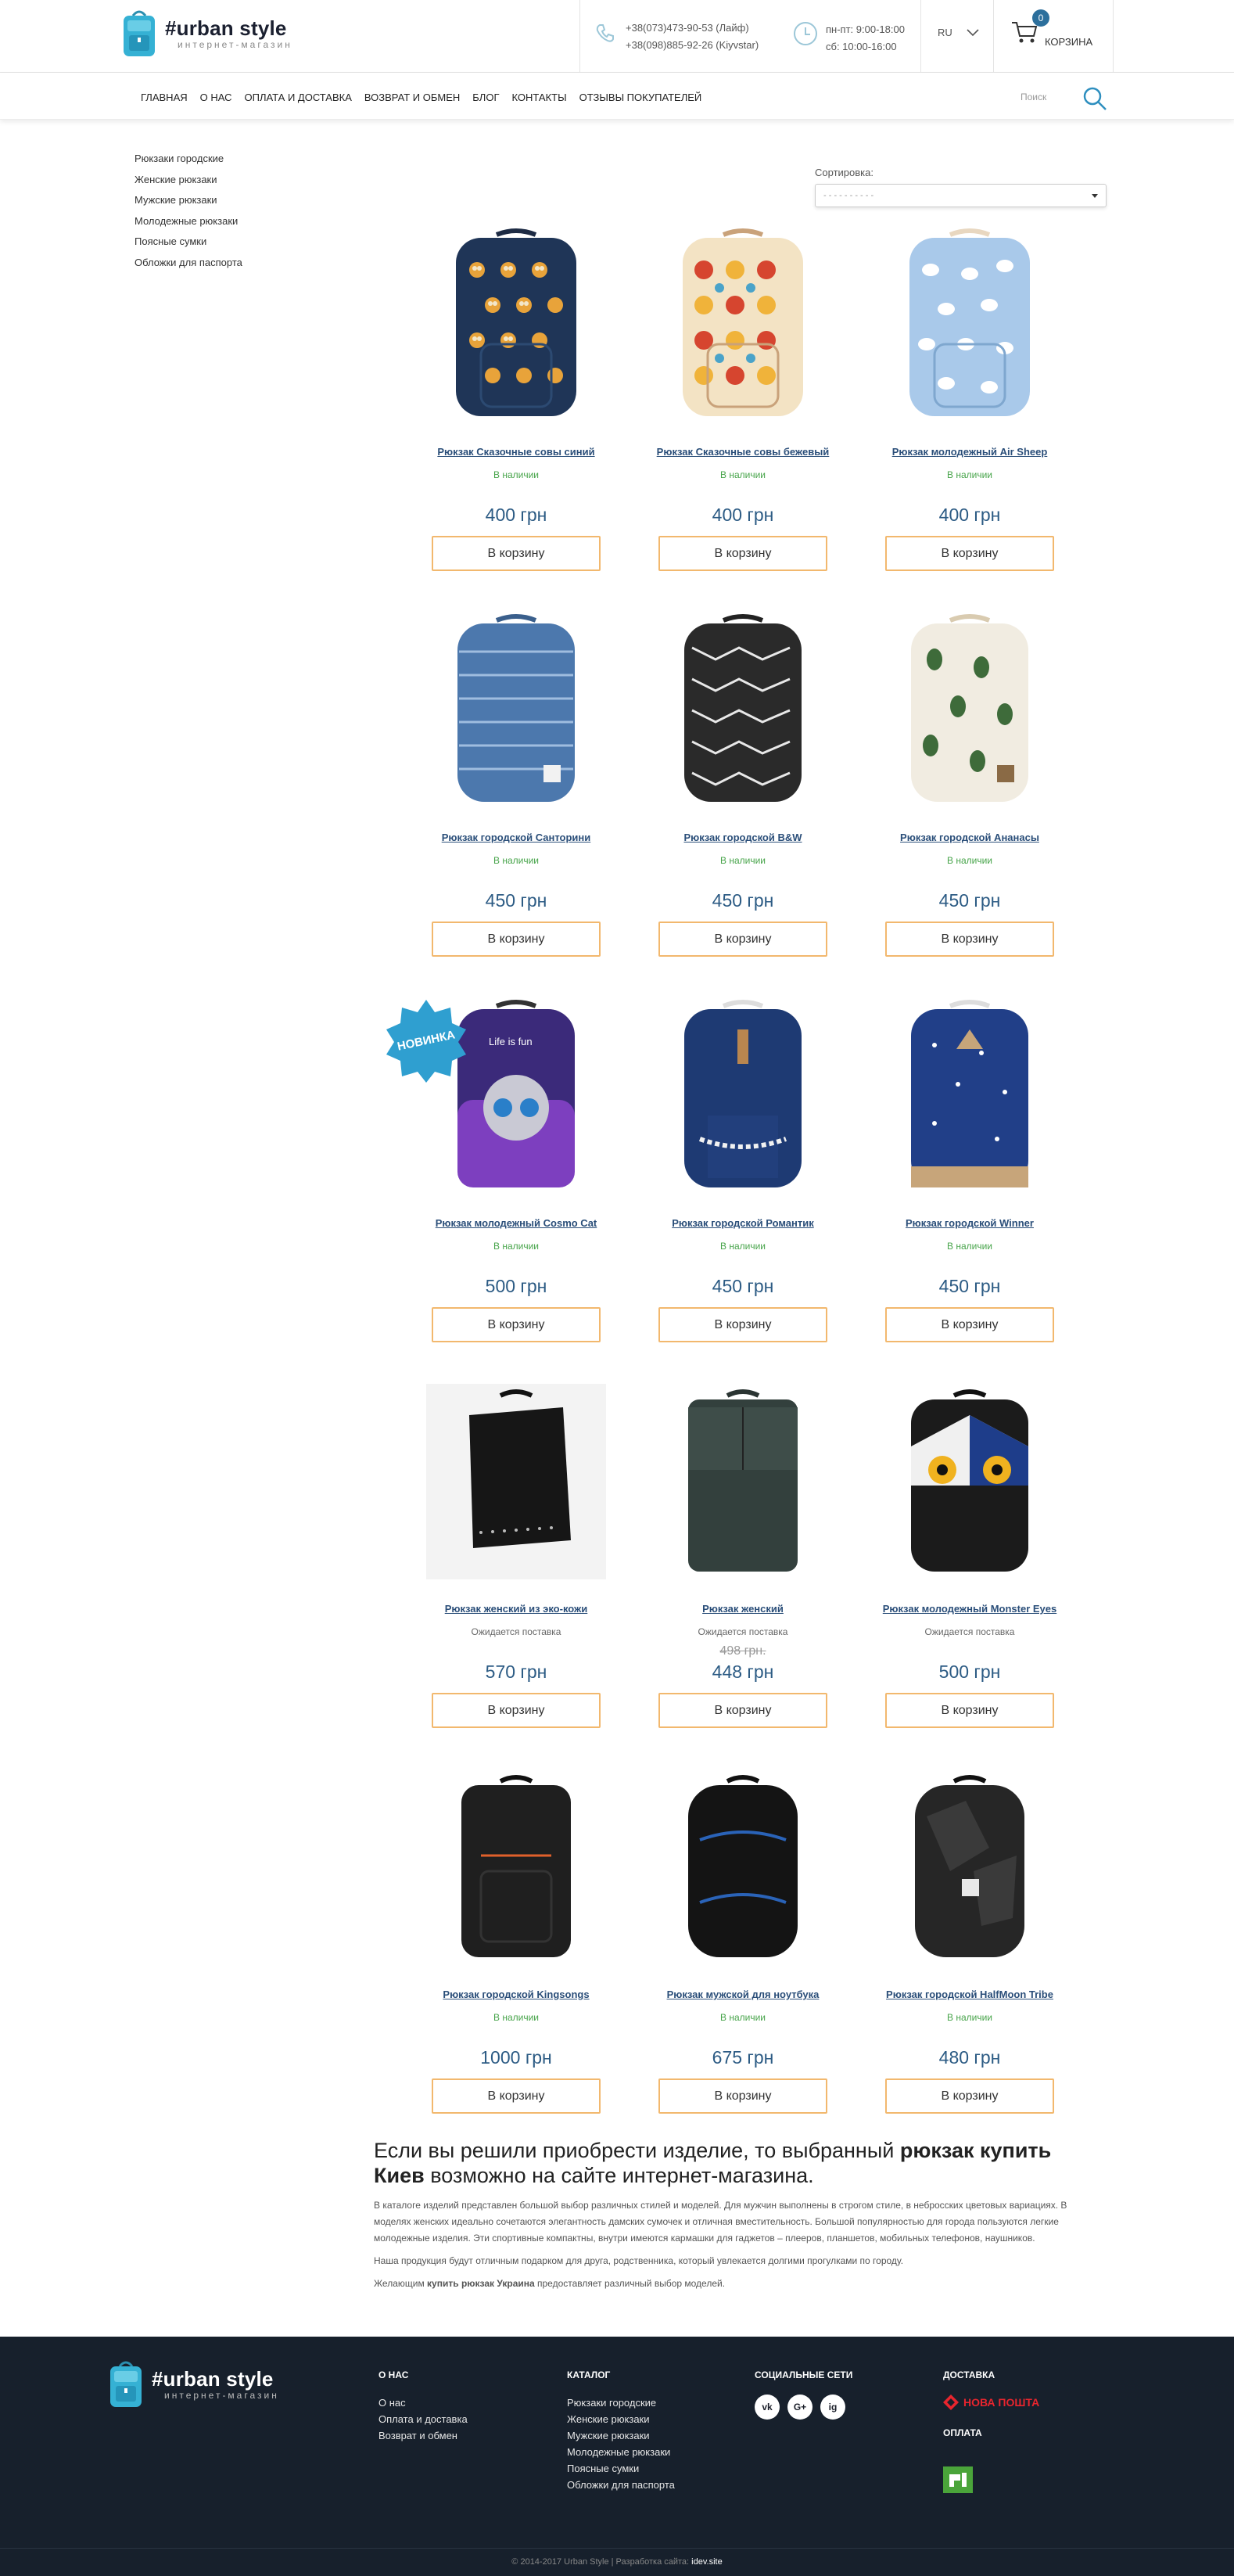 This screenshot has width=1234, height=2576. What do you see at coordinates (226, 28) in the screenshot?
I see `logo-title: #urban style` at bounding box center [226, 28].